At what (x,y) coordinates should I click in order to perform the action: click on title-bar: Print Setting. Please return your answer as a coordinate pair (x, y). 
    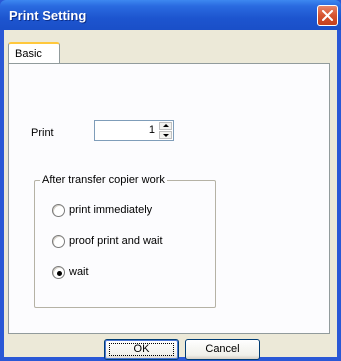
    Looking at the image, I should click on (170, 15).